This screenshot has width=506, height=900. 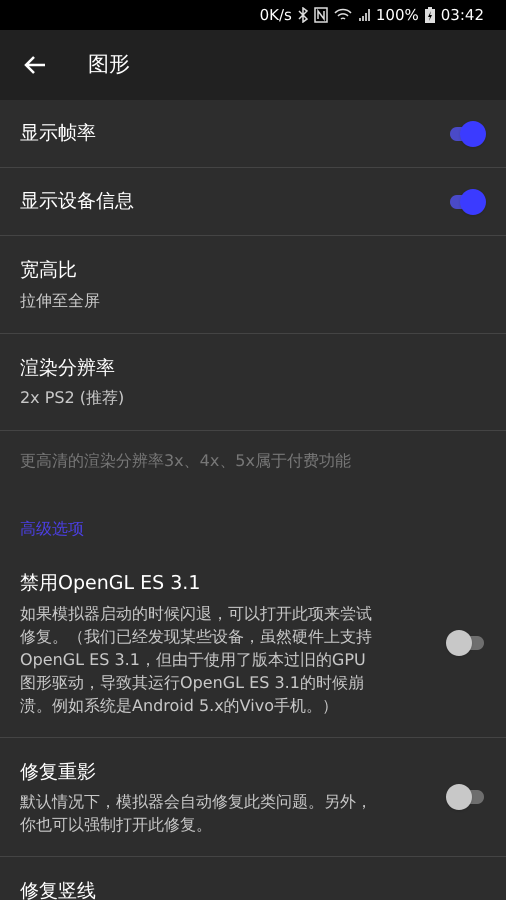 What do you see at coordinates (35, 65) in the screenshot?
I see `back-arrow-icon` at bounding box center [35, 65].